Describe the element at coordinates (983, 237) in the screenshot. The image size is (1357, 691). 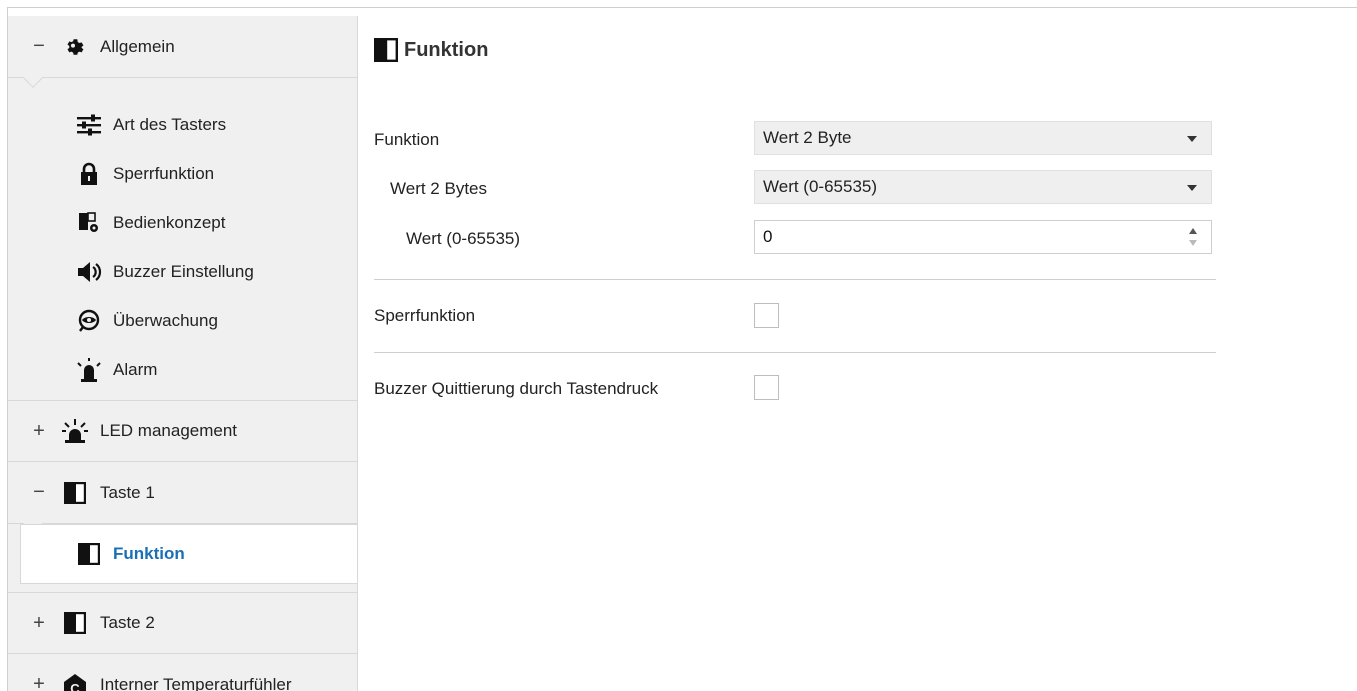
I see `wert-range-input: 0` at that location.